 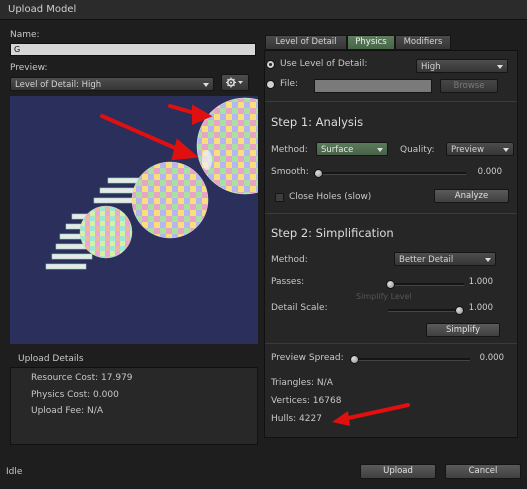 I want to click on tab-level-of-detail: Level of Detail, so click(x=306, y=42).